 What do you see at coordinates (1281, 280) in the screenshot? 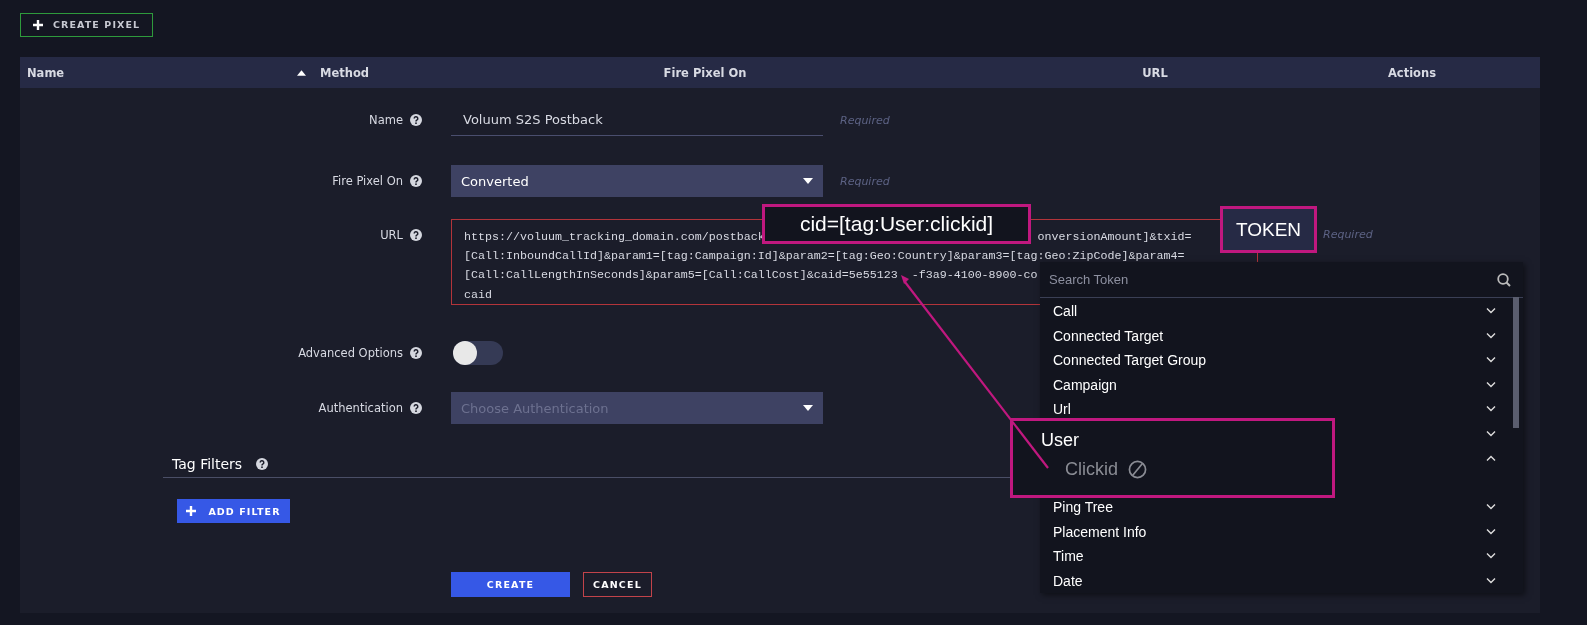
I see `search-field: Search Token` at bounding box center [1281, 280].